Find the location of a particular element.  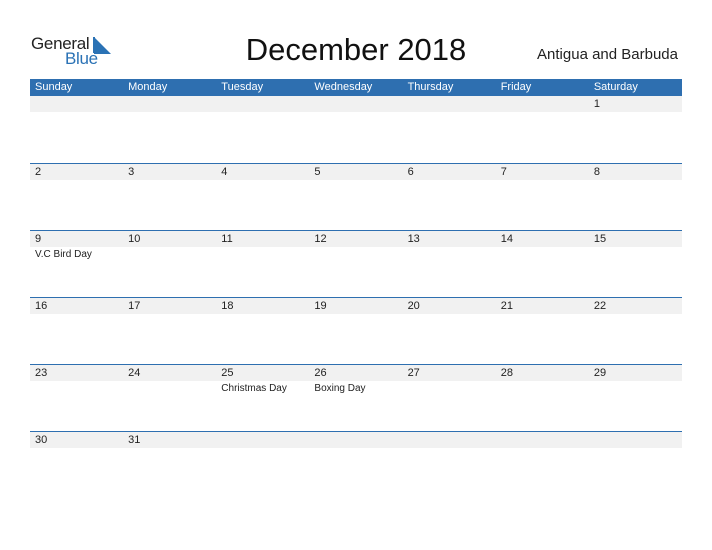

day-number: 21 is located at coordinates (506, 306).